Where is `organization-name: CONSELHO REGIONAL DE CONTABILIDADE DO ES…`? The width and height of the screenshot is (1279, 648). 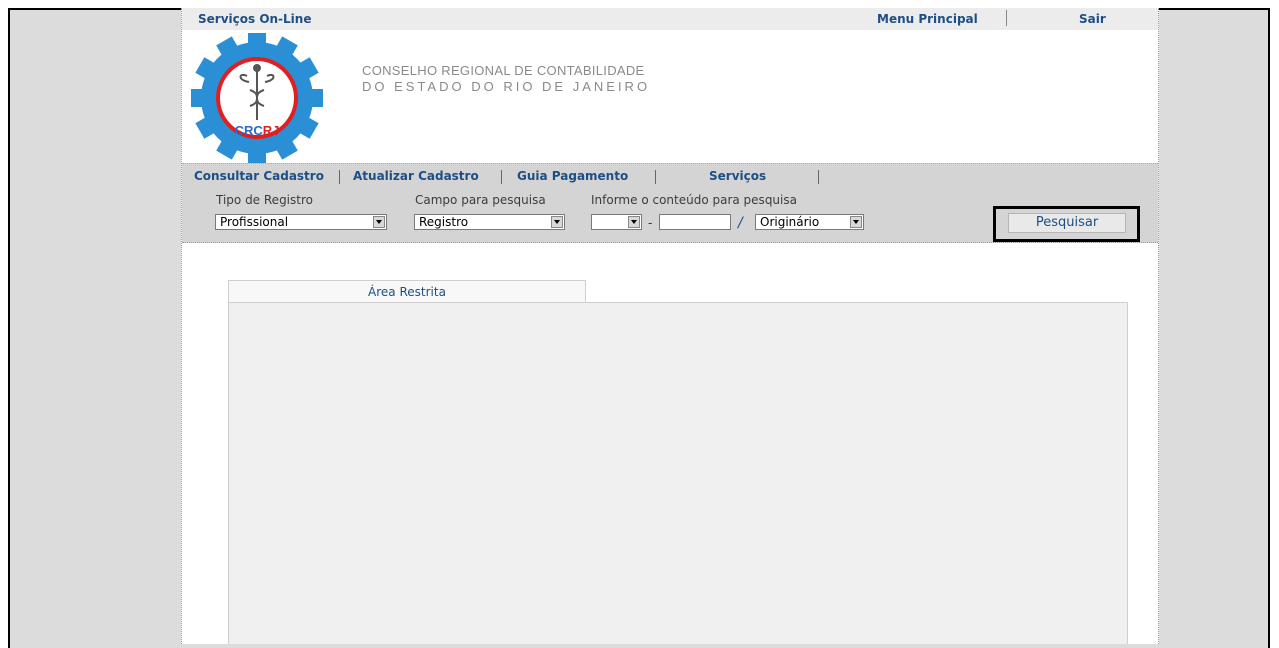 organization-name: CONSELHO REGIONAL DE CONTABILIDADE DO ES… is located at coordinates (506, 79).